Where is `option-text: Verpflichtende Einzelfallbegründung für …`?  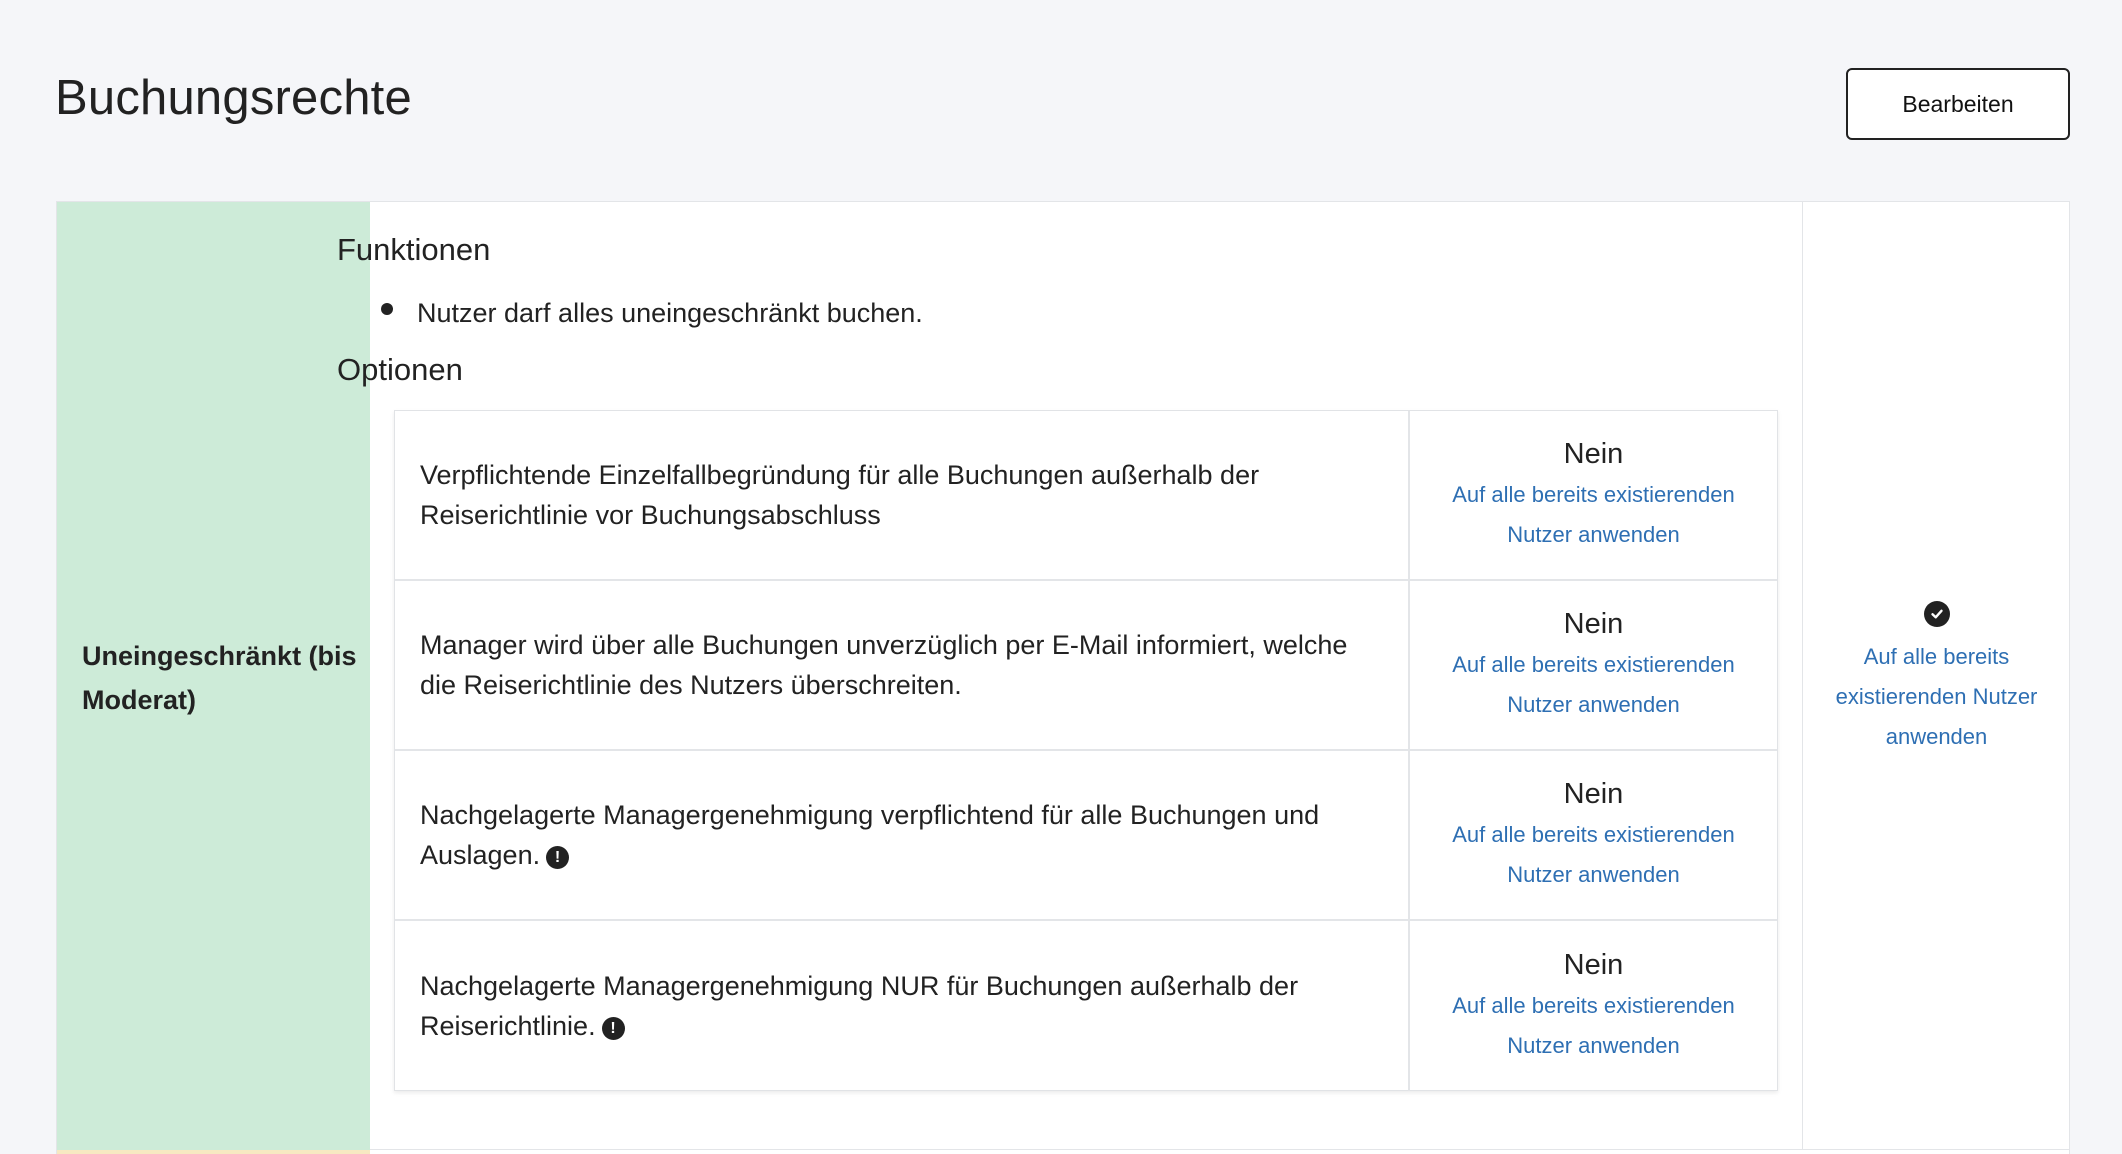 option-text: Verpflichtende Einzelfallbegründung für … is located at coordinates (894, 495).